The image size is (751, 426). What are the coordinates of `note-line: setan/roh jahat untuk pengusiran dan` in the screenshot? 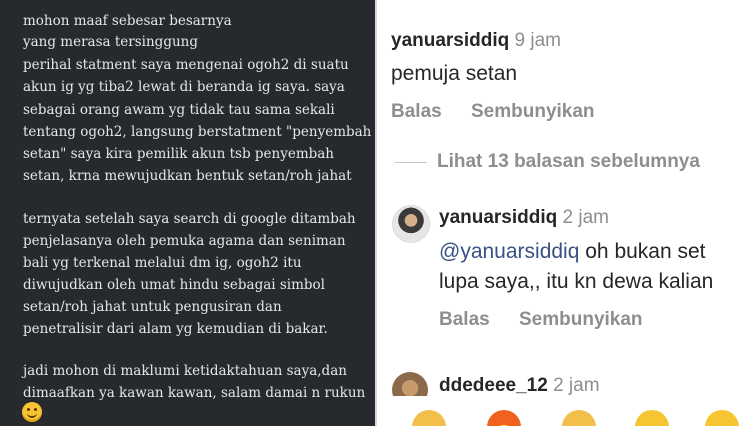 It's located at (152, 307).